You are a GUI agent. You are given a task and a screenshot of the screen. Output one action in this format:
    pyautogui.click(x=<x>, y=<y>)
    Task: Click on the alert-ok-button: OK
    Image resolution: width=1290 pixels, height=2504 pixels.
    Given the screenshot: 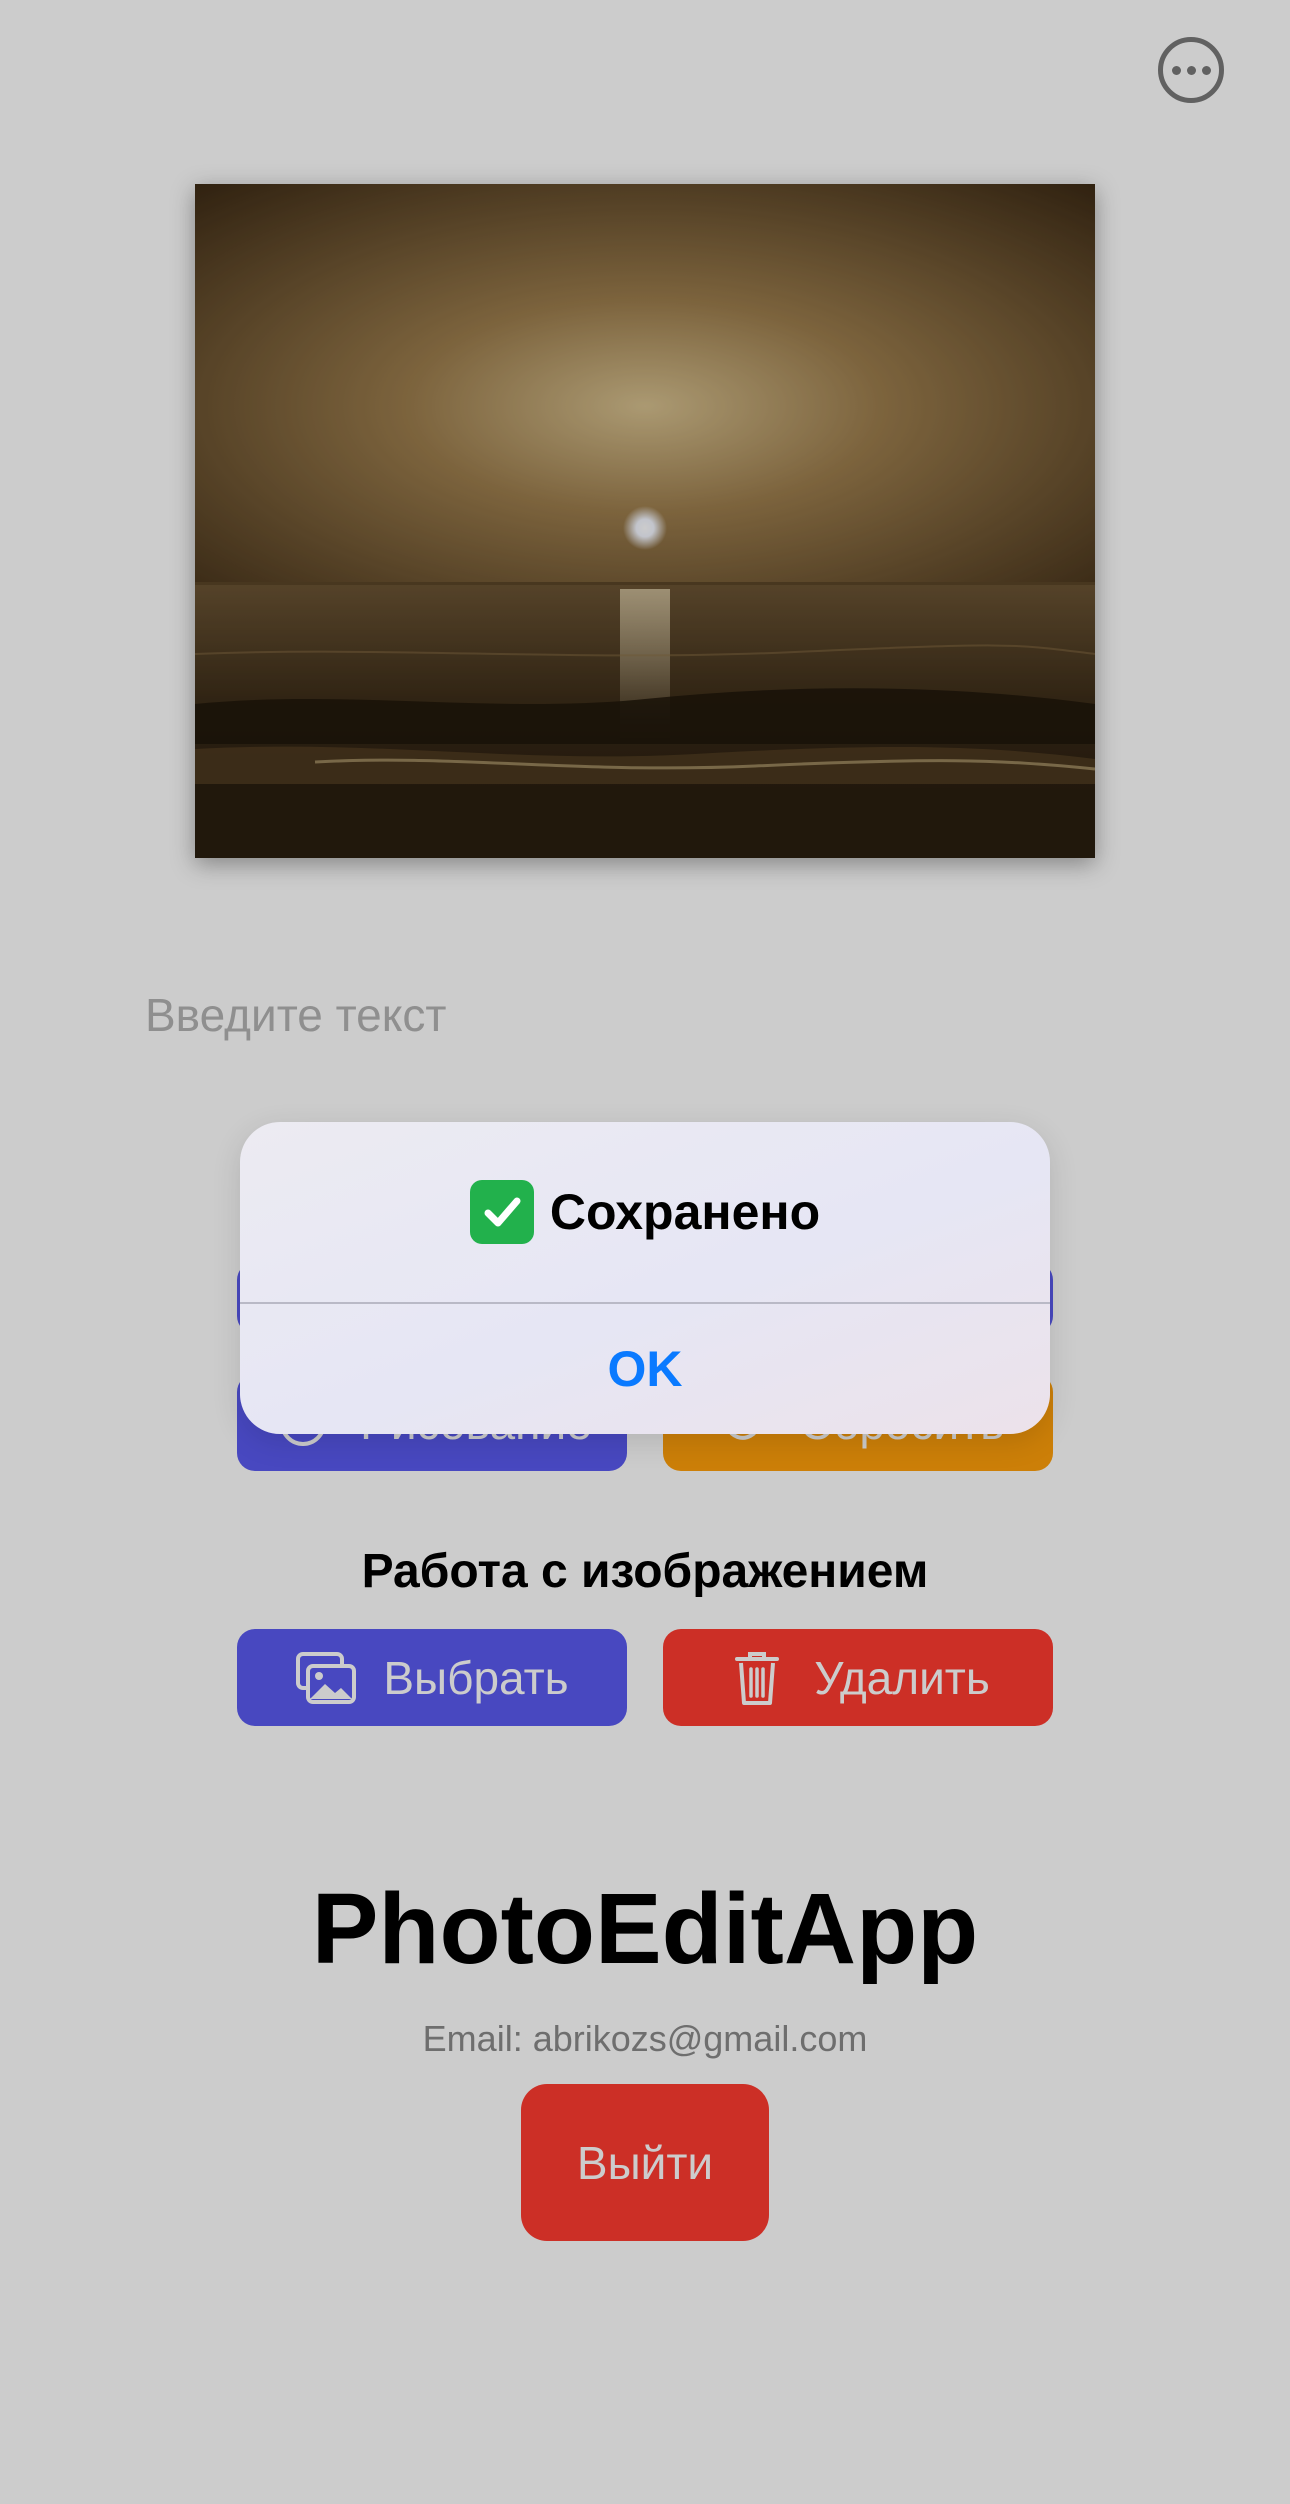 What is the action you would take?
    pyautogui.click(x=645, y=1369)
    